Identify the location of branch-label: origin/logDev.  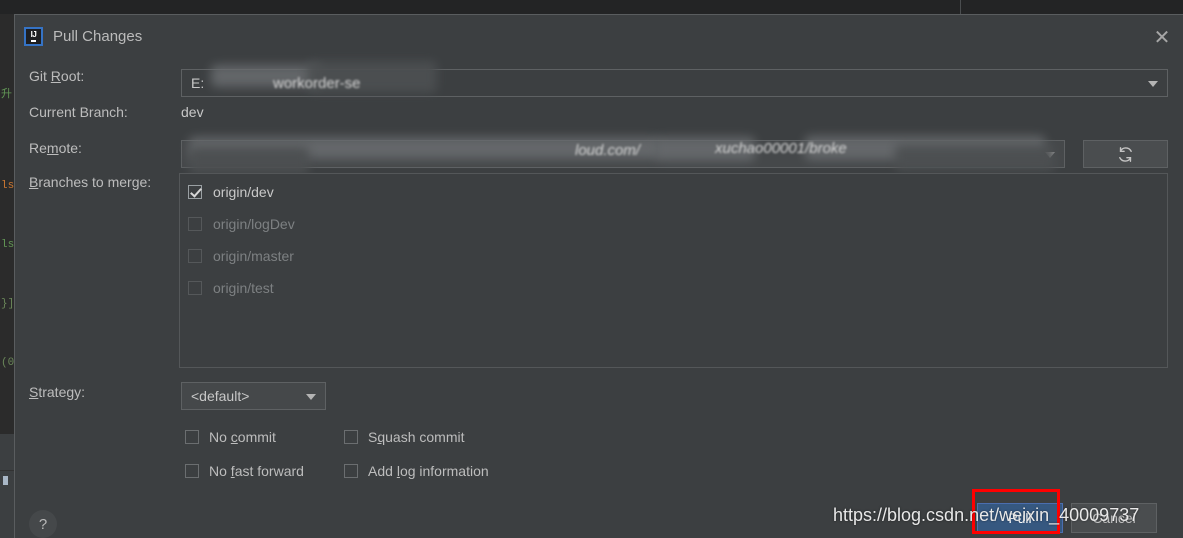
(254, 224).